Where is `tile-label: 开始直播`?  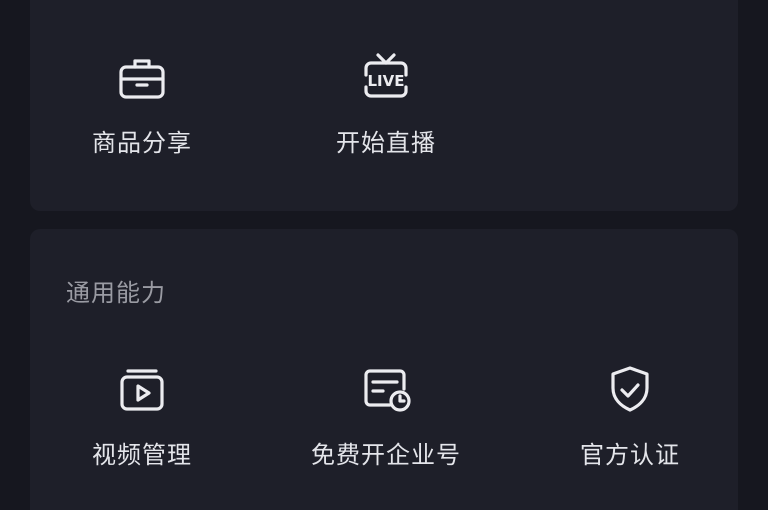 tile-label: 开始直播 is located at coordinates (386, 143).